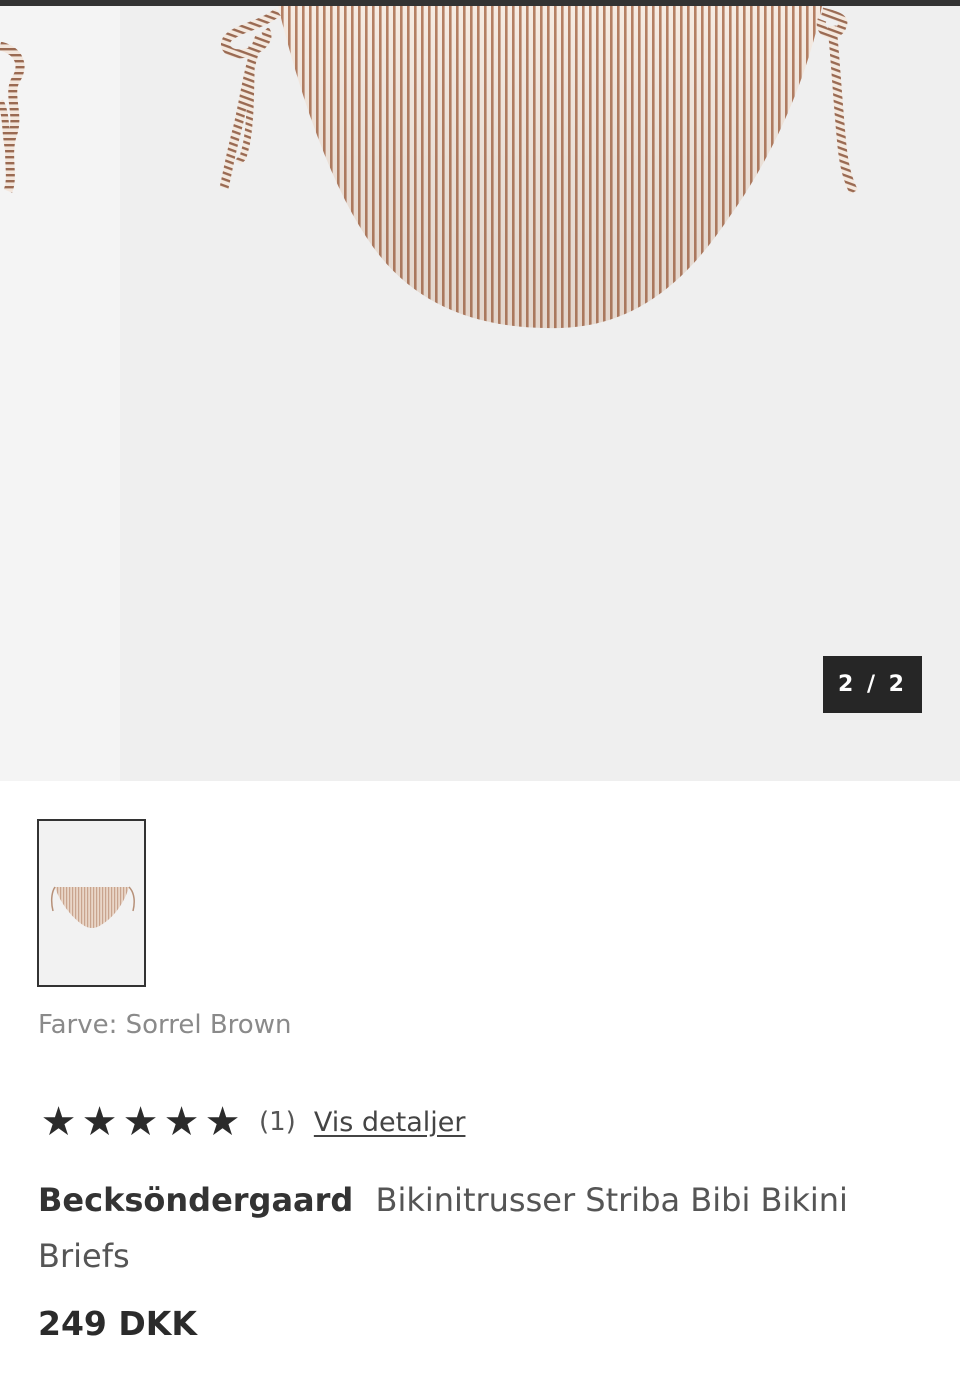 The image size is (960, 1380). What do you see at coordinates (92, 907) in the screenshot?
I see `thumbnail-product-image` at bounding box center [92, 907].